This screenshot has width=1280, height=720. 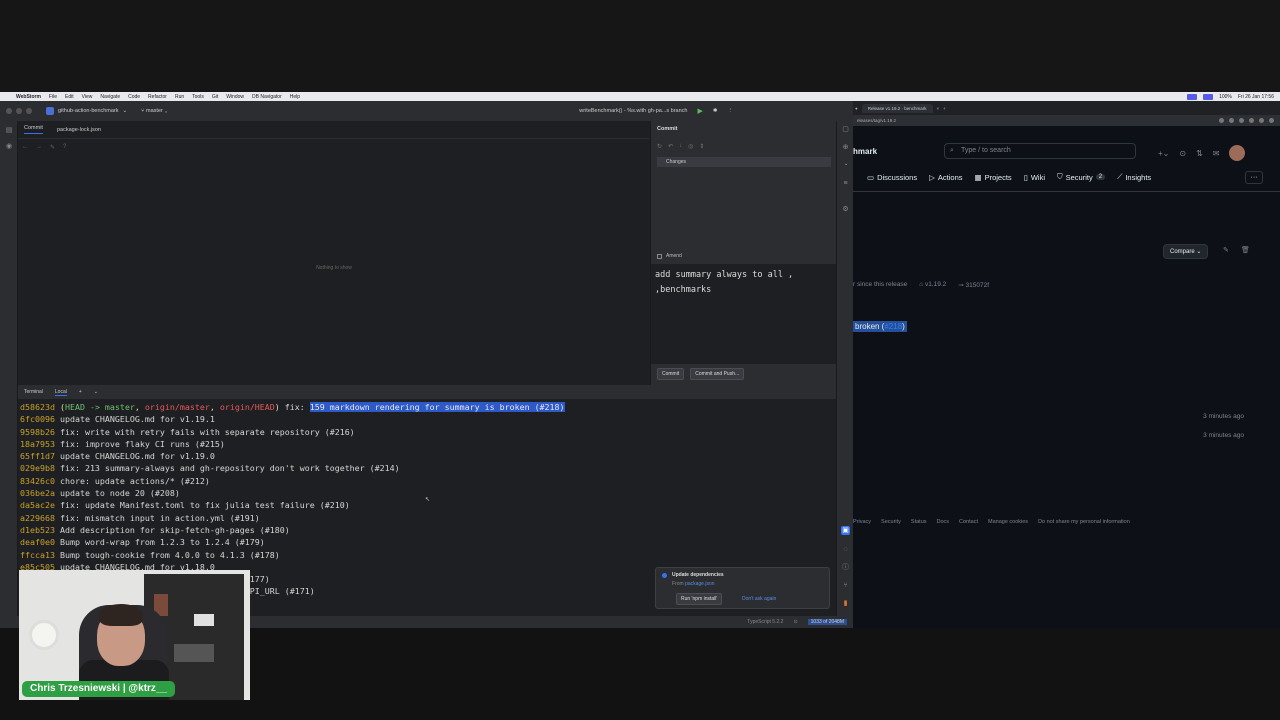 What do you see at coordinates (79, 130) in the screenshot?
I see `tab-package-lock: package-lock.json` at bounding box center [79, 130].